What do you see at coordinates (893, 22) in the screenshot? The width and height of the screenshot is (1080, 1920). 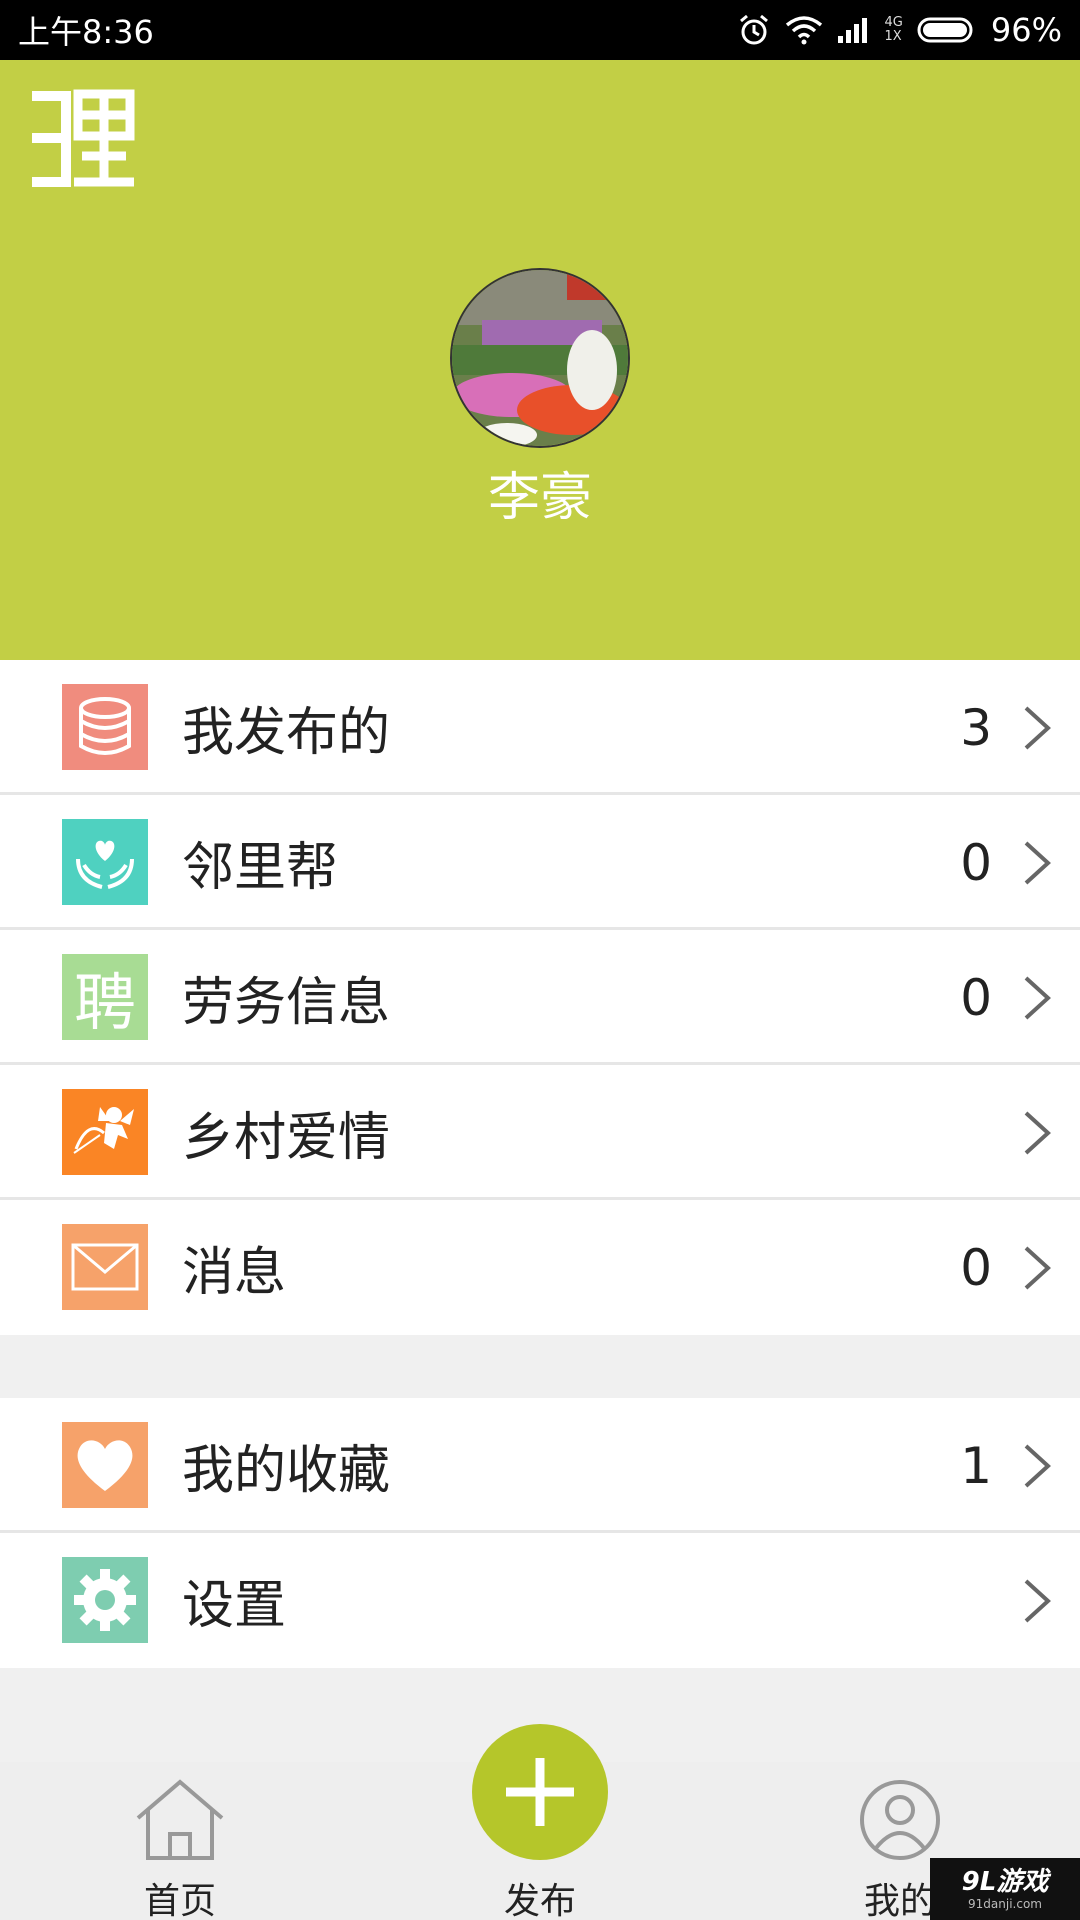 I see `network-type: 4G` at bounding box center [893, 22].